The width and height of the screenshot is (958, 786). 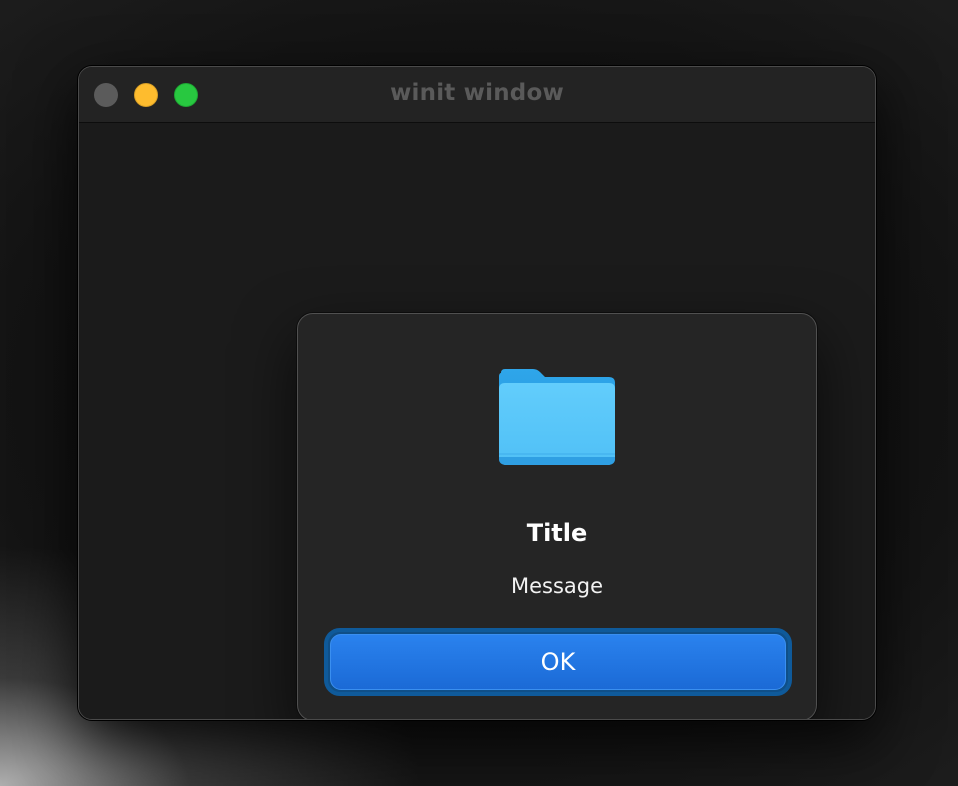 I want to click on folder-icon, so click(x=557, y=417).